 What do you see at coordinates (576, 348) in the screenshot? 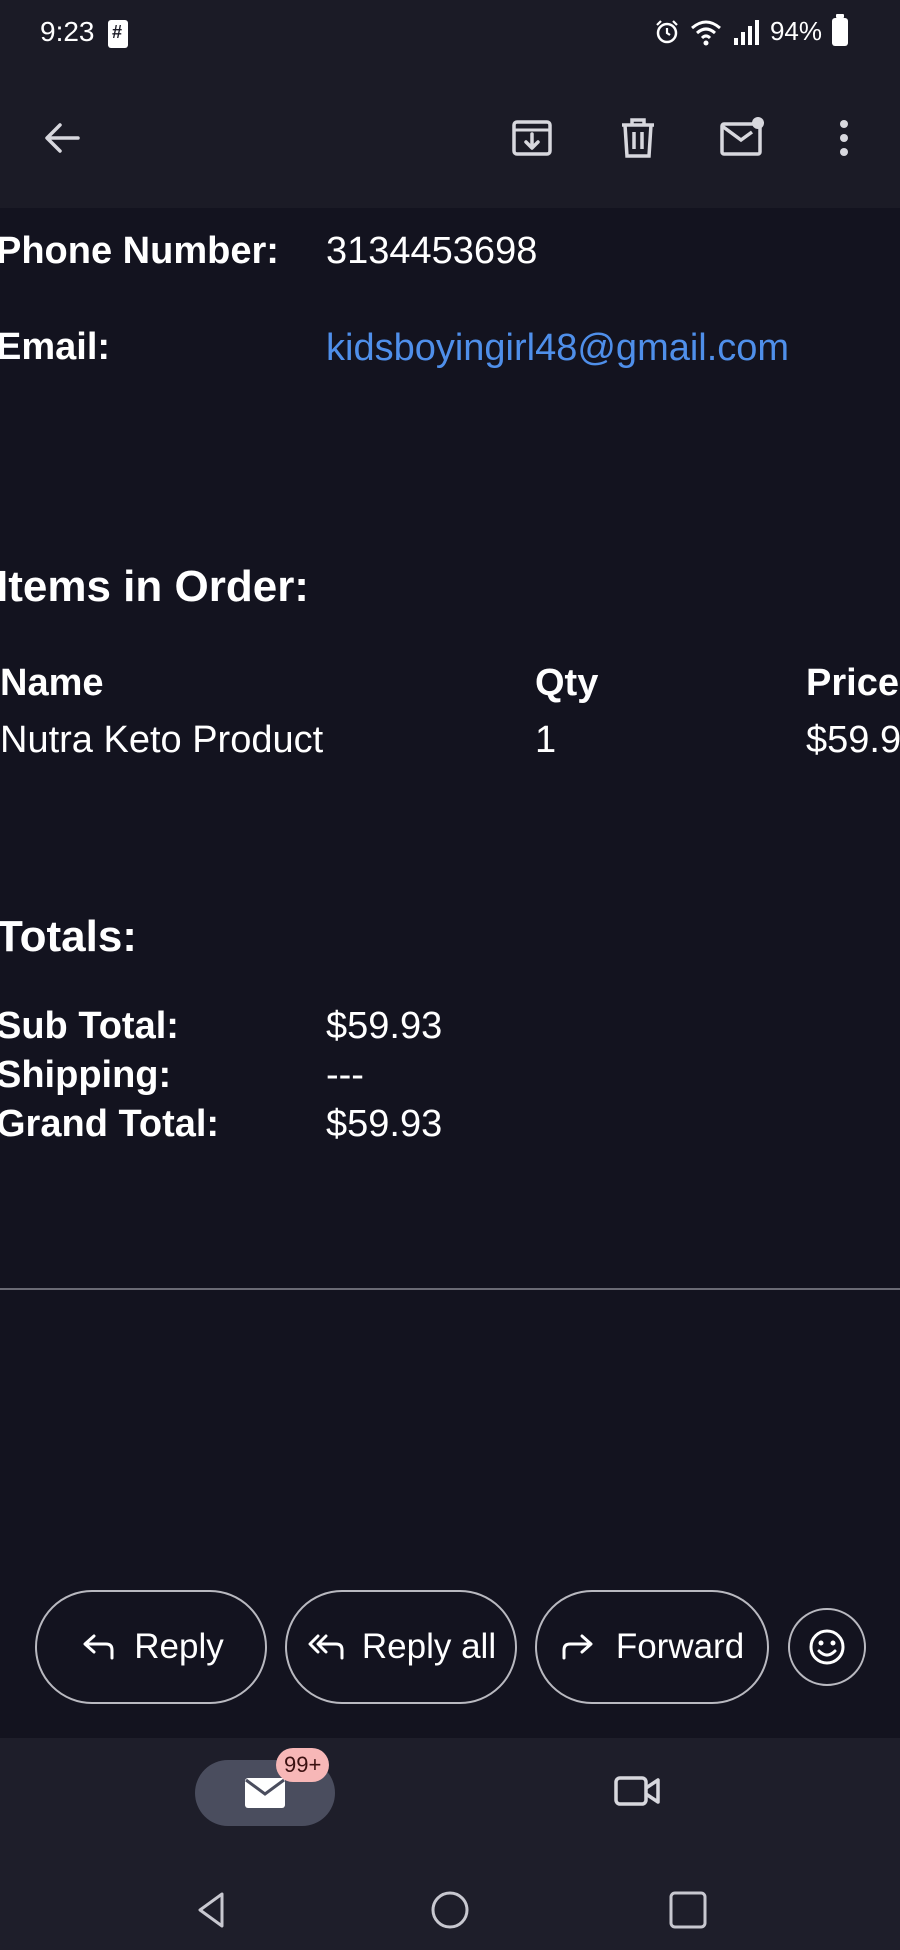
I see `email-link: kidsboyingirl48@gmail.com` at bounding box center [576, 348].